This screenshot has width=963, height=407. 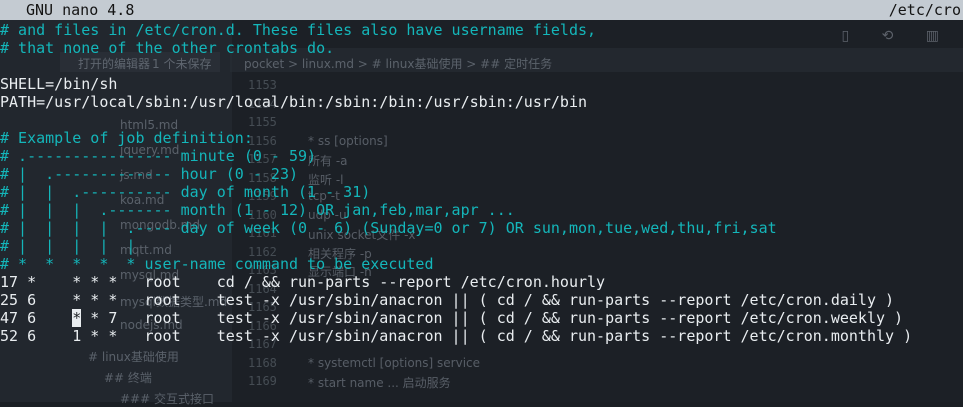 What do you see at coordinates (394, 362) in the screenshot?
I see `ghost-editor-line: * systemctl [options] service` at bounding box center [394, 362].